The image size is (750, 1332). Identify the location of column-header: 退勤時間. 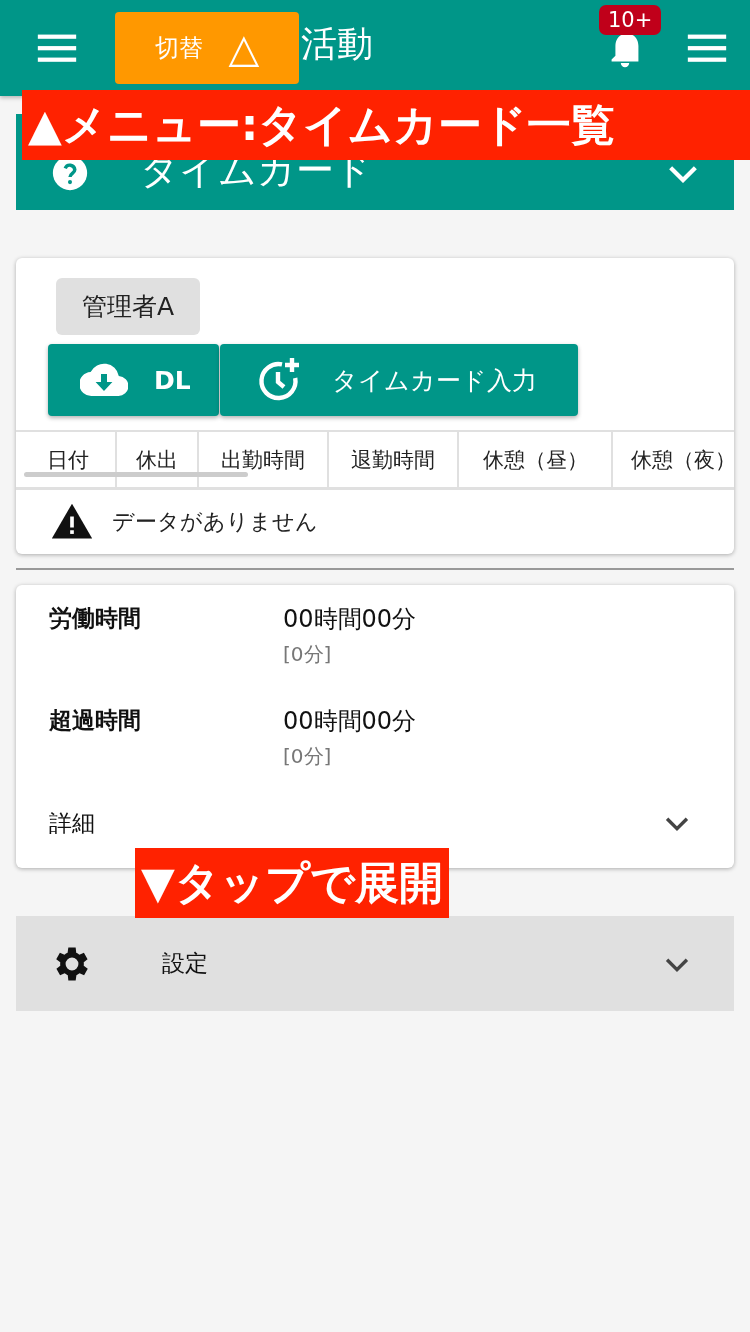
(394, 459).